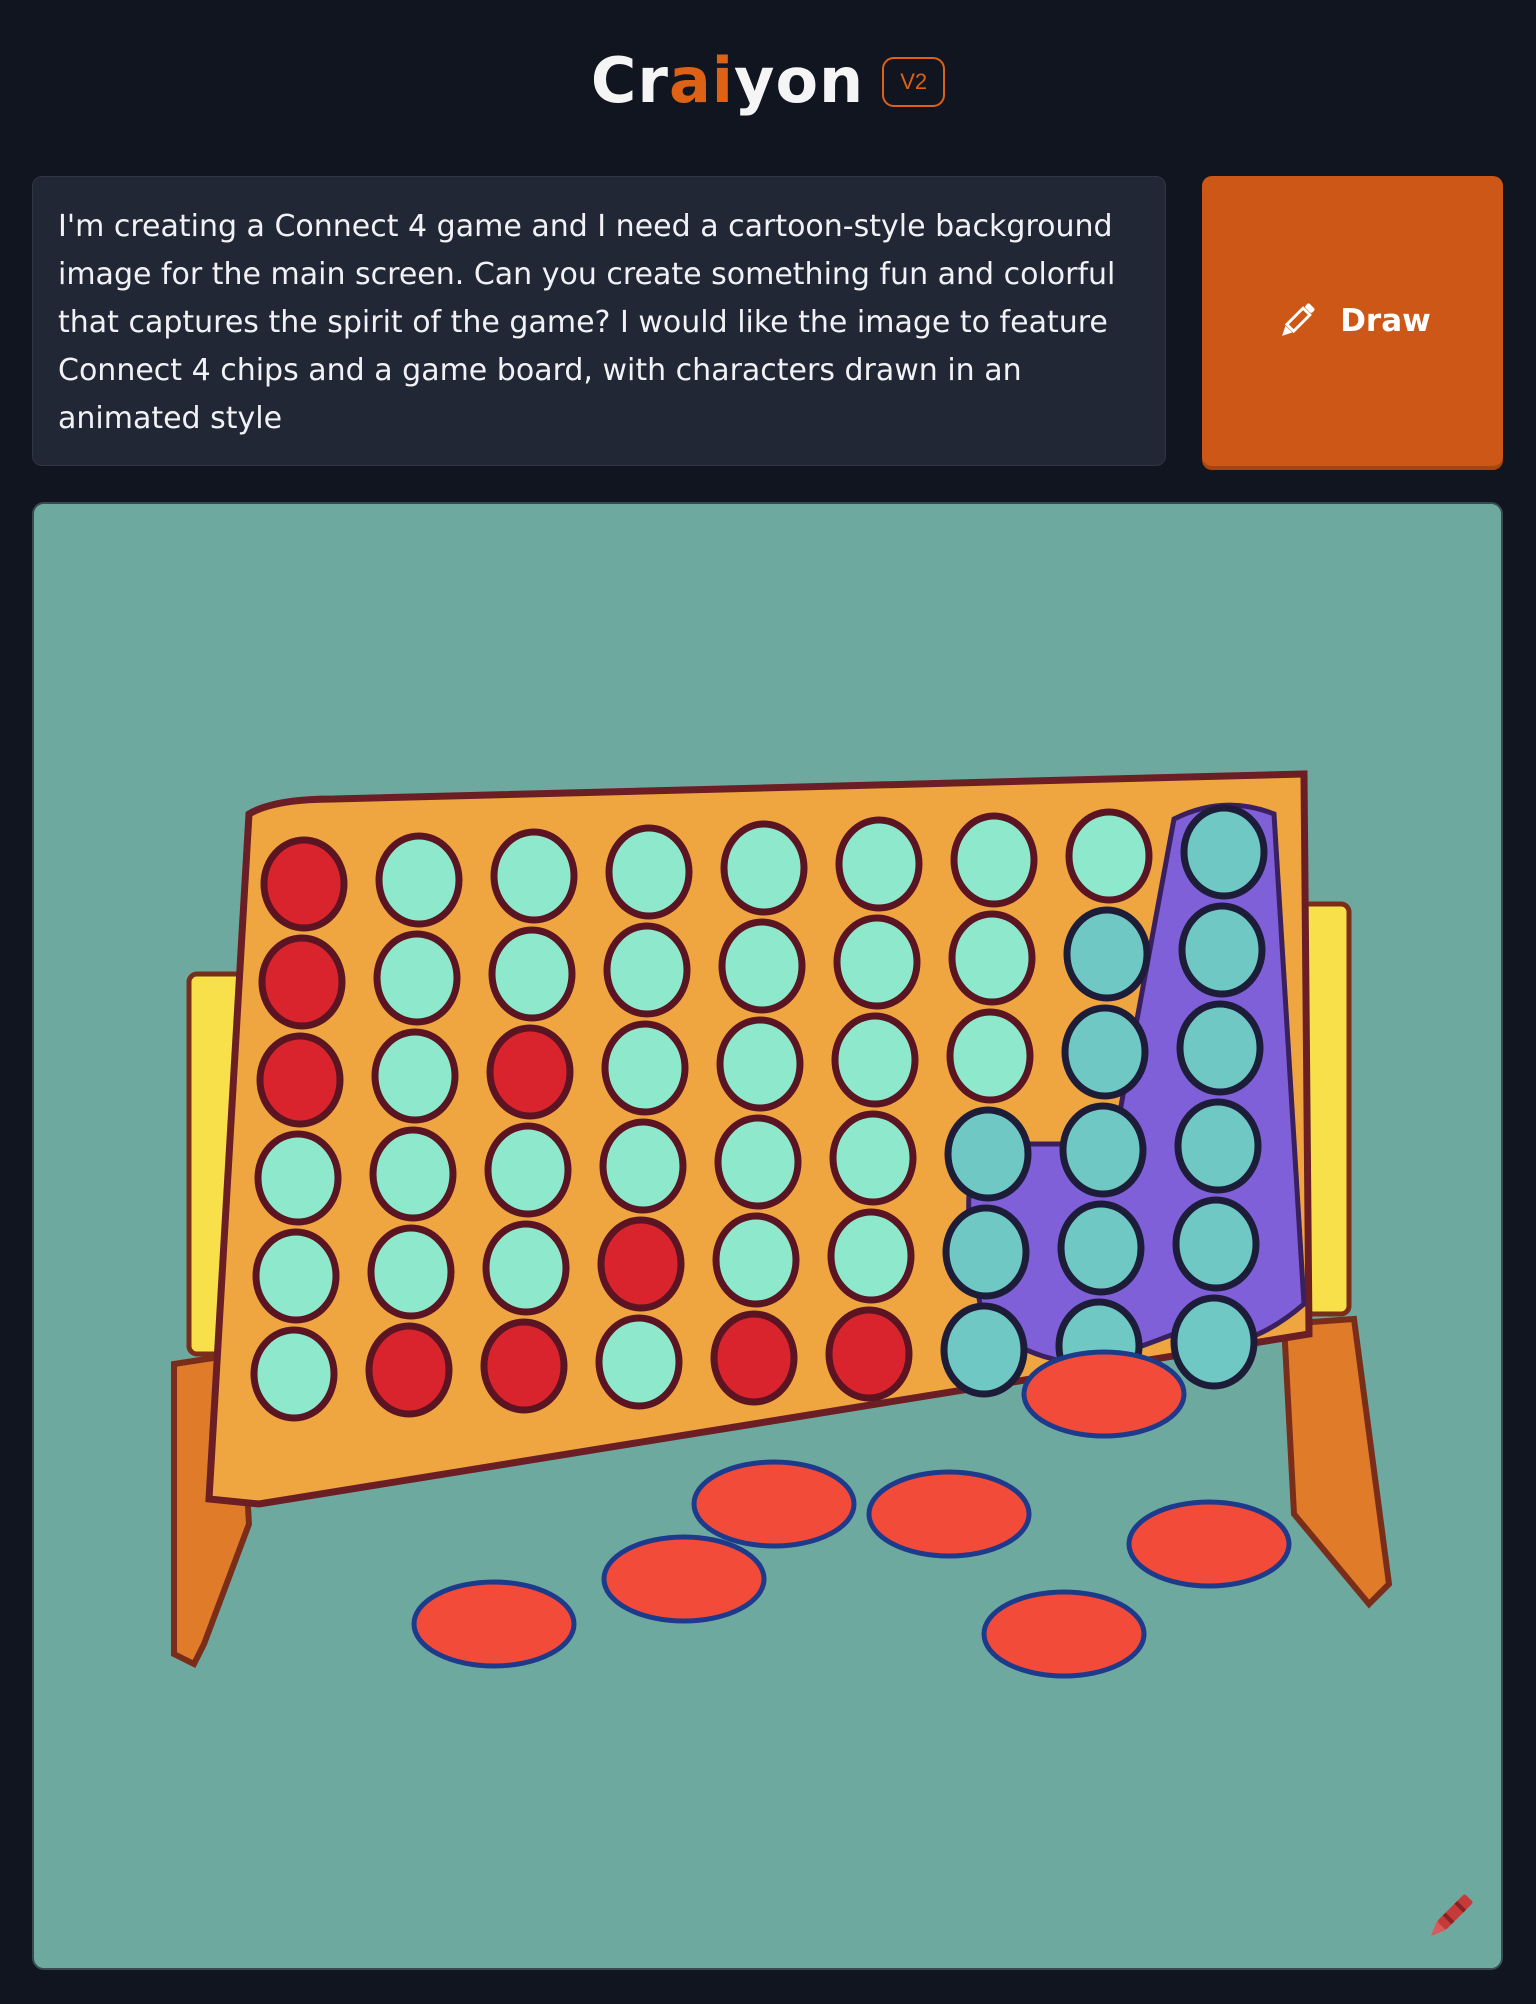 Image resolution: width=1536 pixels, height=2004 pixels. Describe the element at coordinates (701, 80) in the screenshot. I see `logo-text-accent: ai` at that location.